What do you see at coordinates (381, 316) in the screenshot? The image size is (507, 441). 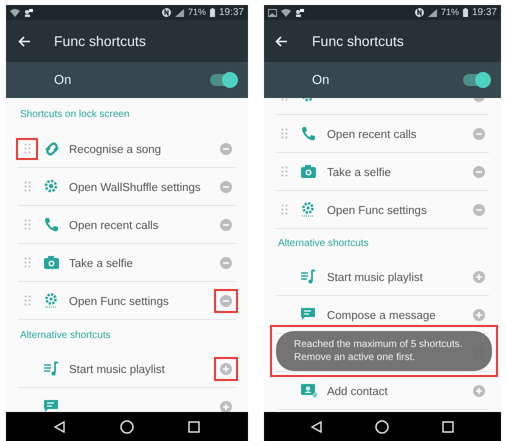 I see `shortcut-label: Compose a message` at bounding box center [381, 316].